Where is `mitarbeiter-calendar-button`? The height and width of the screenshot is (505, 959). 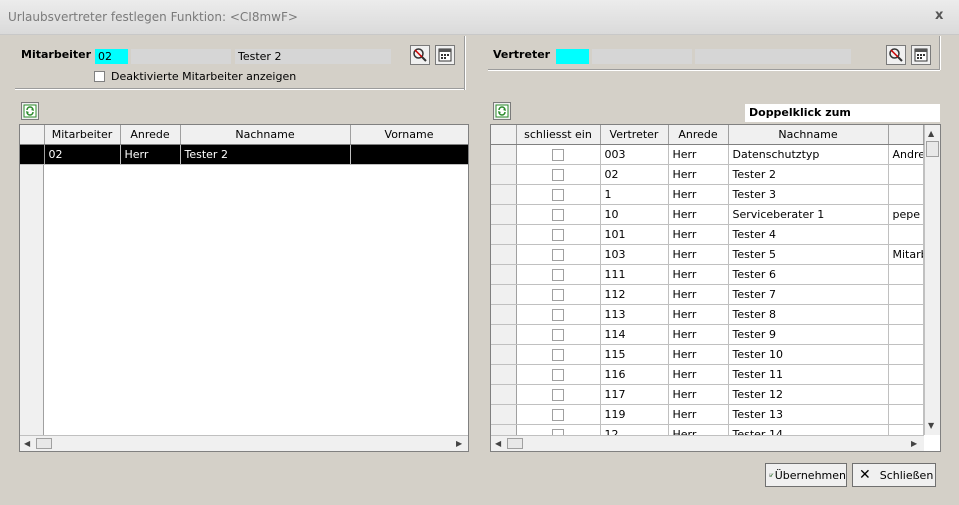
mitarbeiter-calendar-button is located at coordinates (445, 55).